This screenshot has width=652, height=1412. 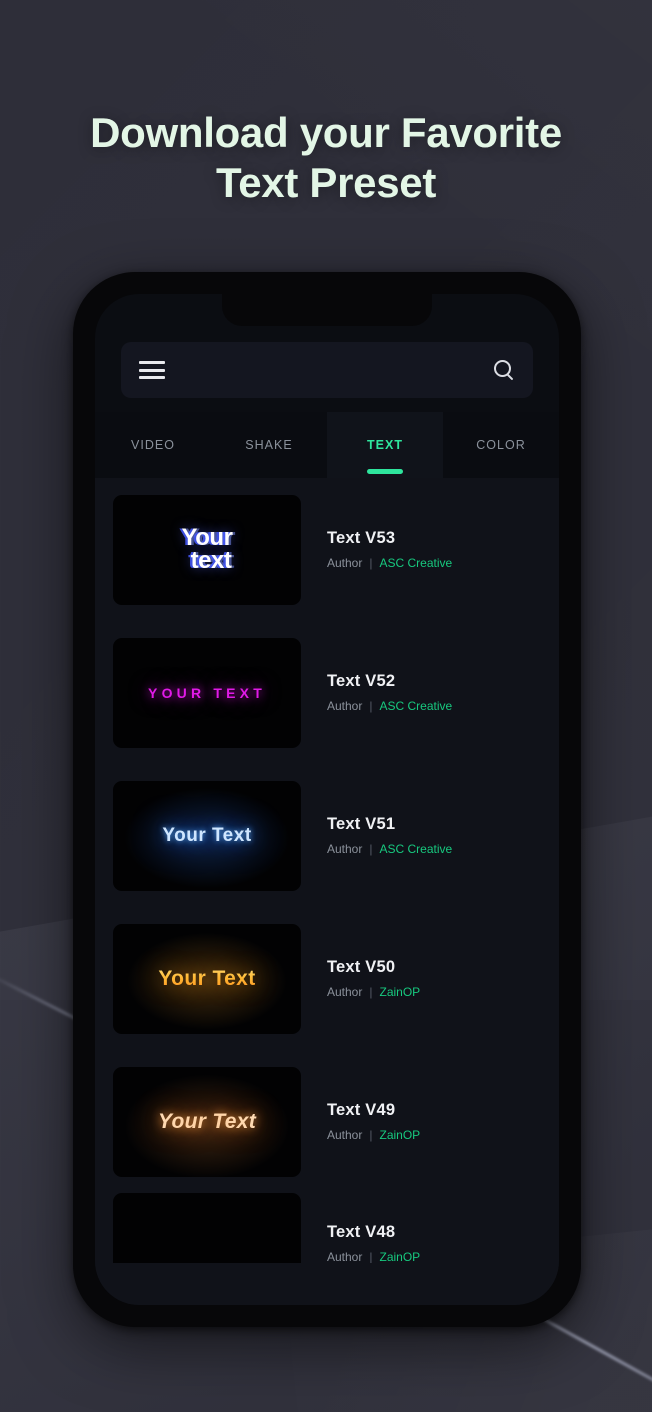 I want to click on preset-meta: Text V48 Author | ZainOP, so click(x=360, y=1228).